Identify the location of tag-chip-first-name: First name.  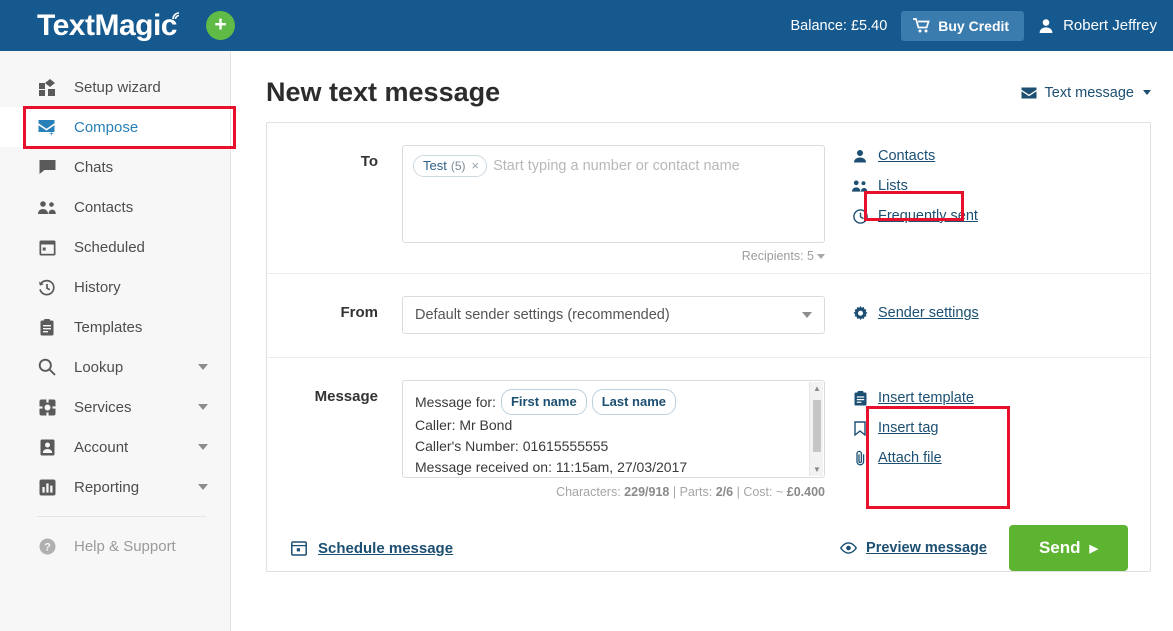
(543, 402).